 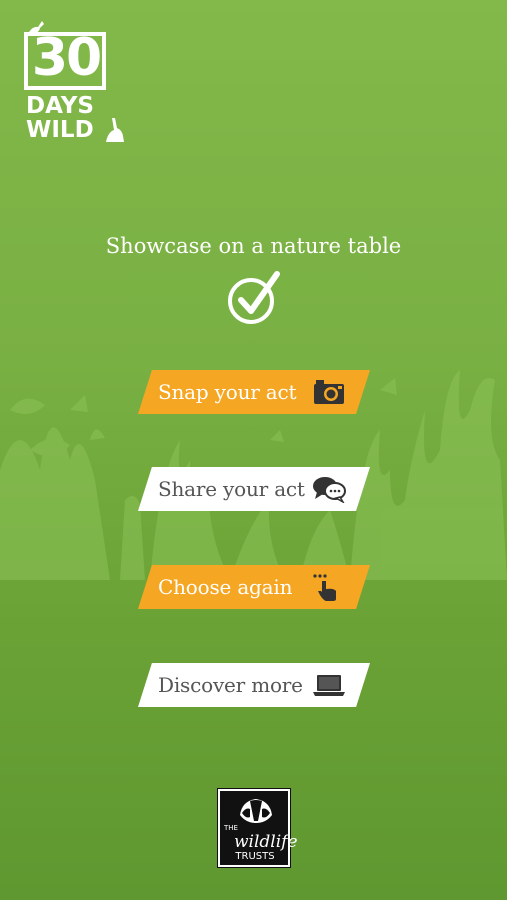 I want to click on choose-again-button: Choose again, so click(x=254, y=587).